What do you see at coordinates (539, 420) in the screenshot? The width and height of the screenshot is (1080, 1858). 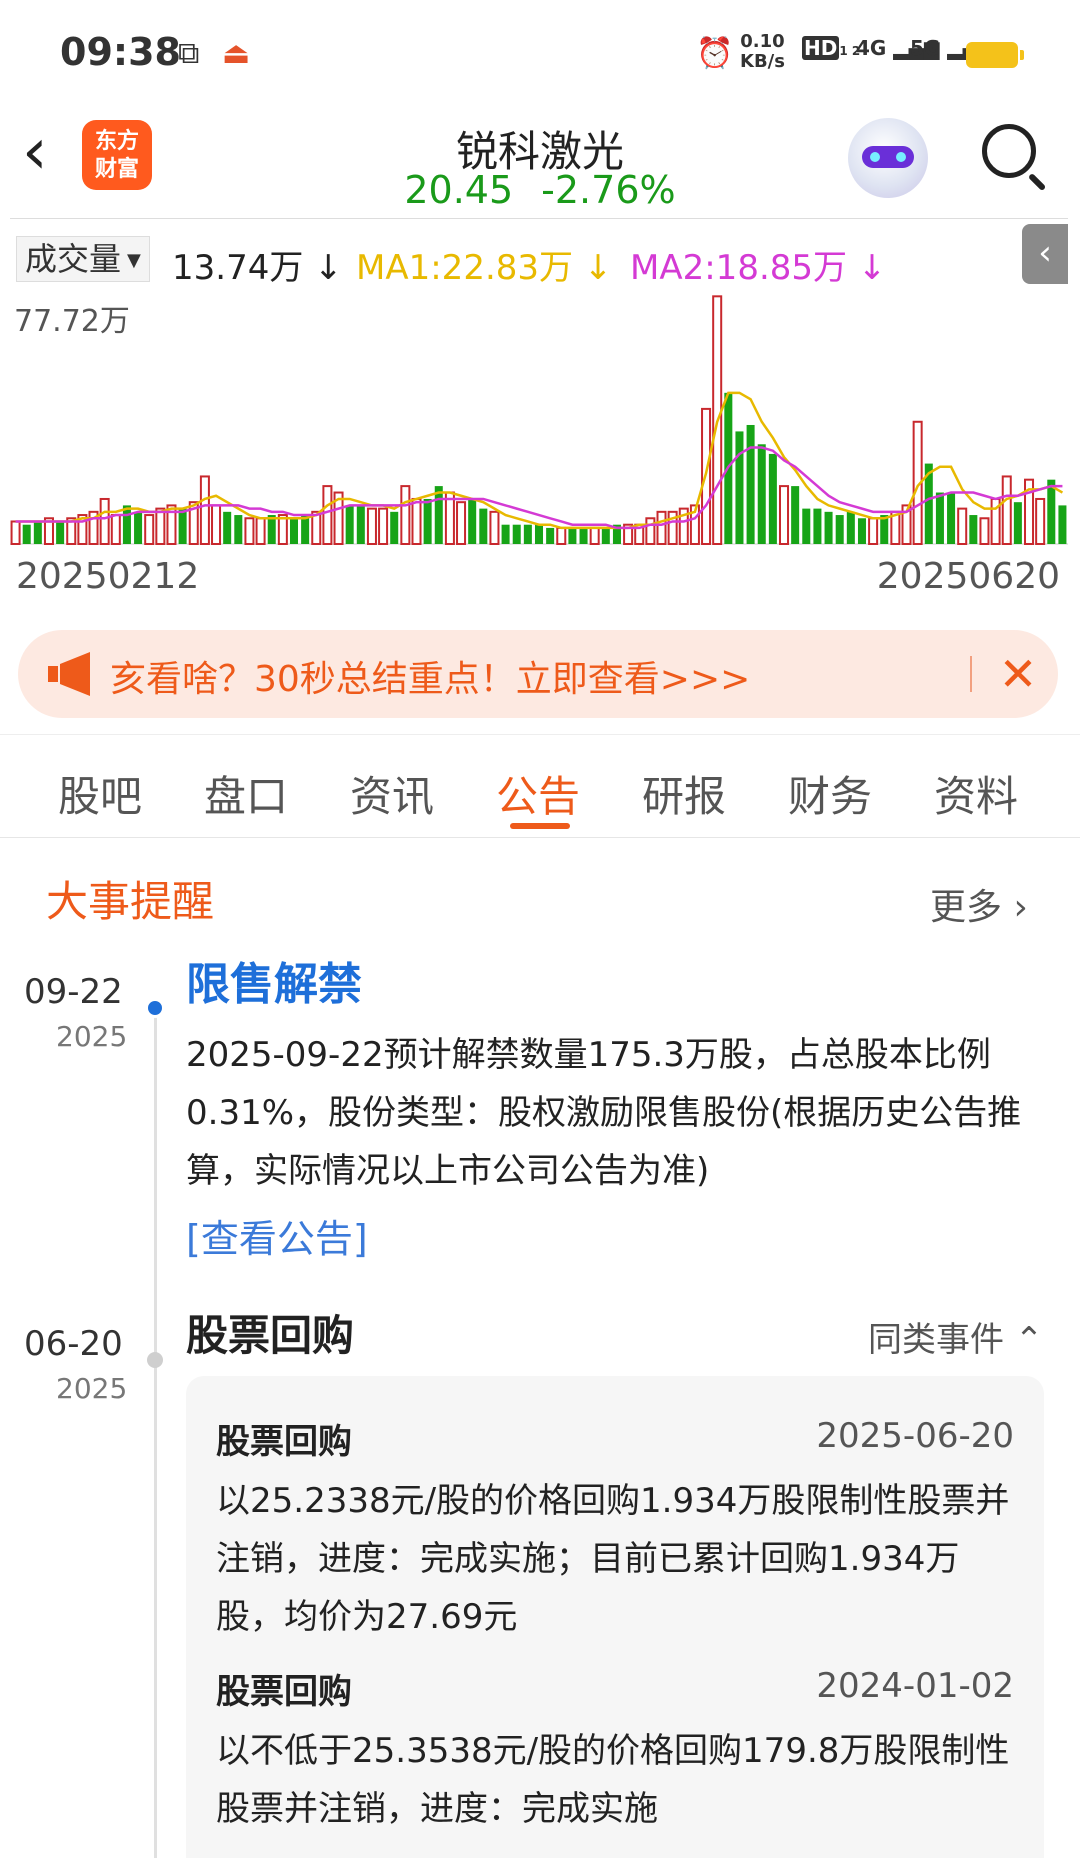 I see `volume-chart-svg` at bounding box center [539, 420].